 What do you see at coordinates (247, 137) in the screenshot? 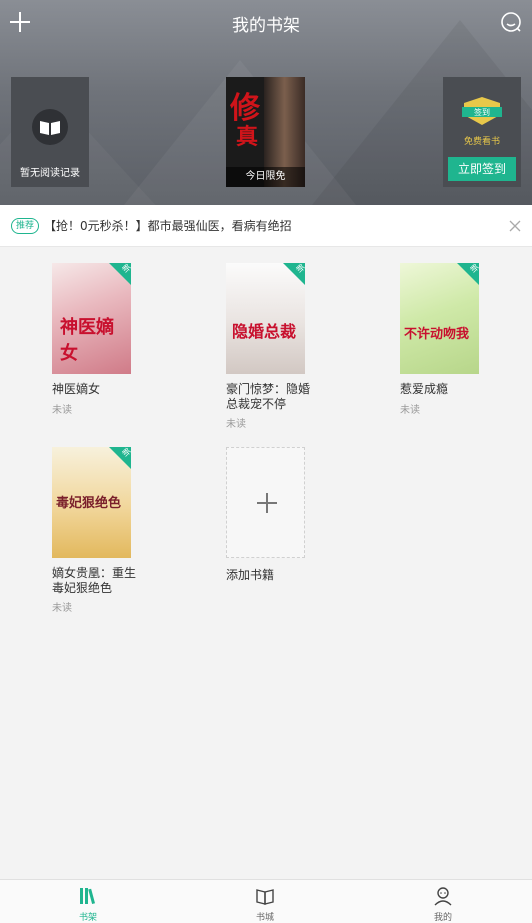
I see `free-book-title-bottom: 真` at bounding box center [247, 137].